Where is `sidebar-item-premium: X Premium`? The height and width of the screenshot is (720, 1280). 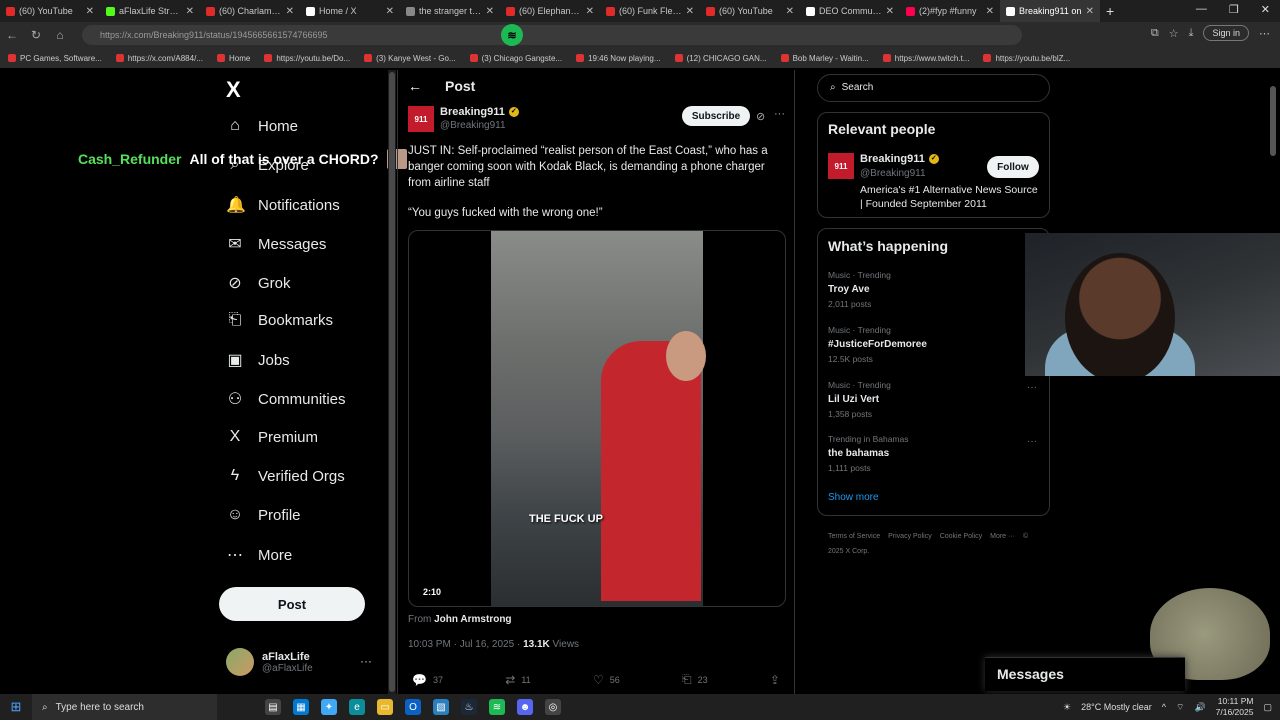 sidebar-item-premium: X Premium is located at coordinates (272, 437).